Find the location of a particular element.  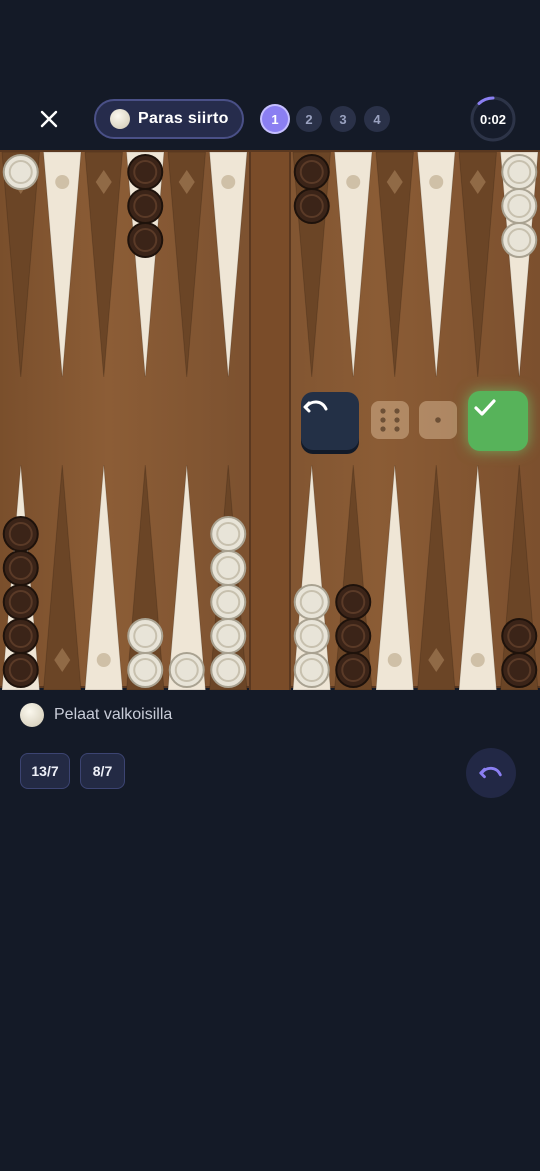

die-one is located at coordinates (438, 420).